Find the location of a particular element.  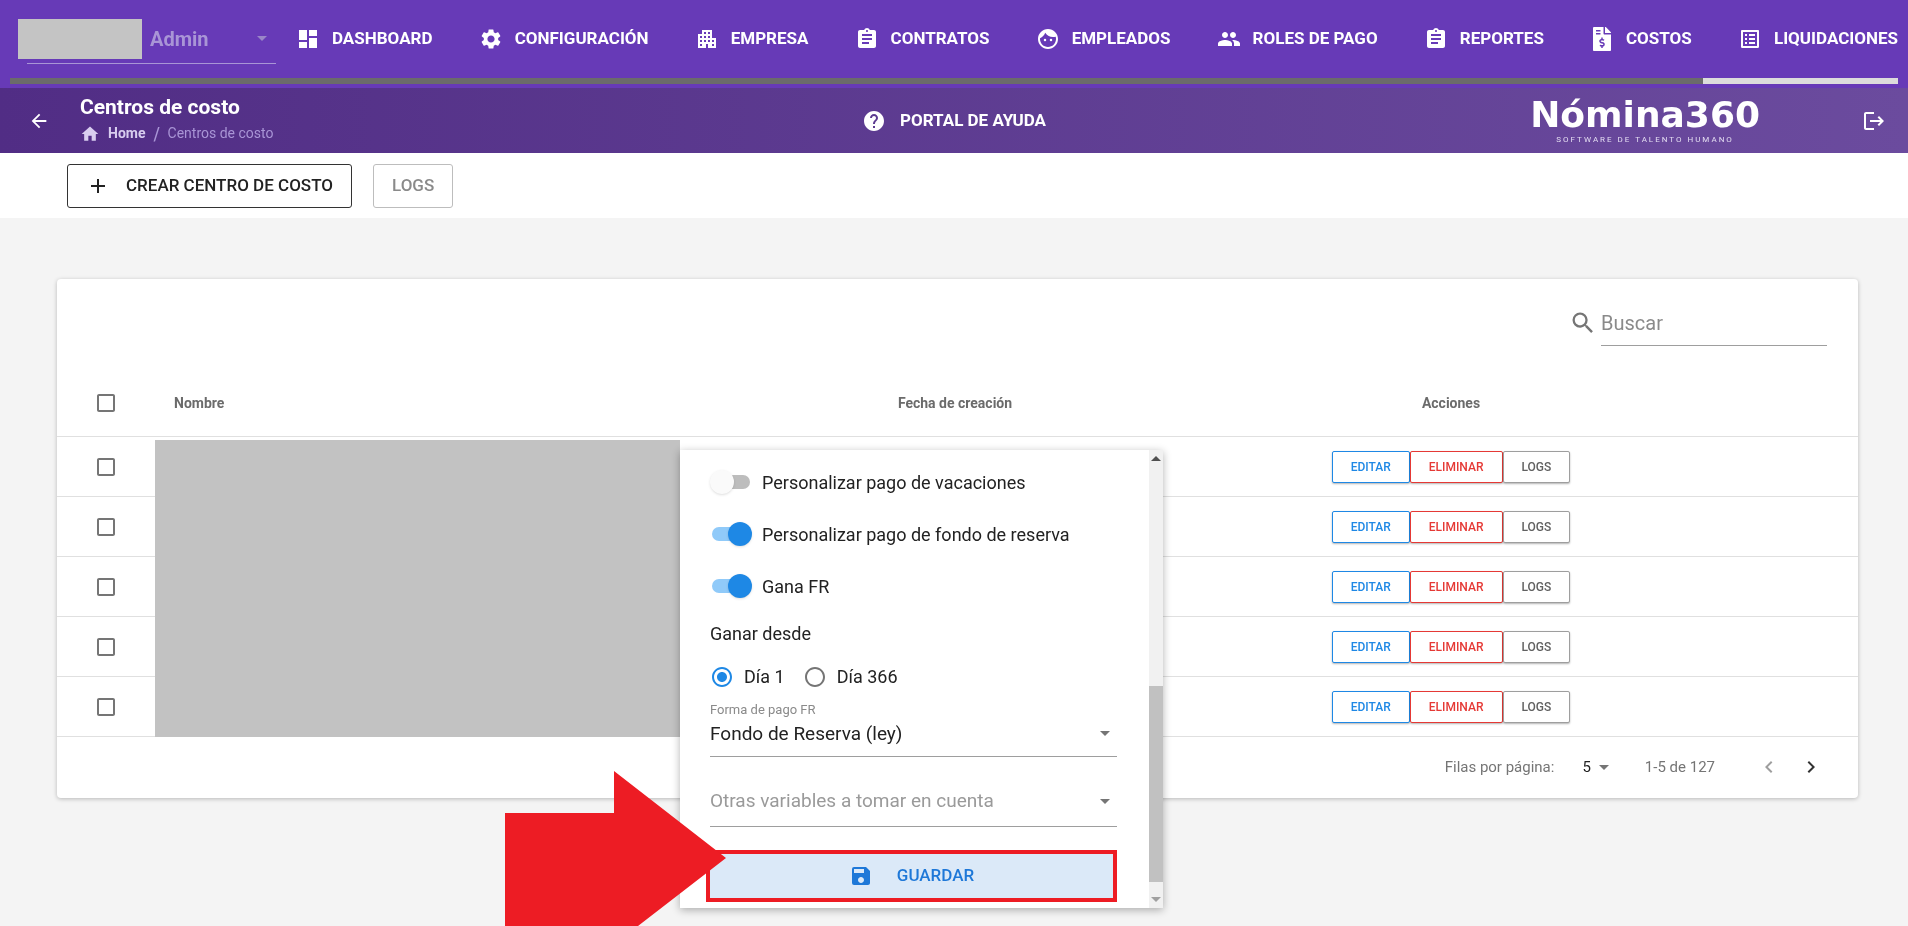

create-cost-center-button: CREAR CENTRO DE COSTO is located at coordinates (209, 185).